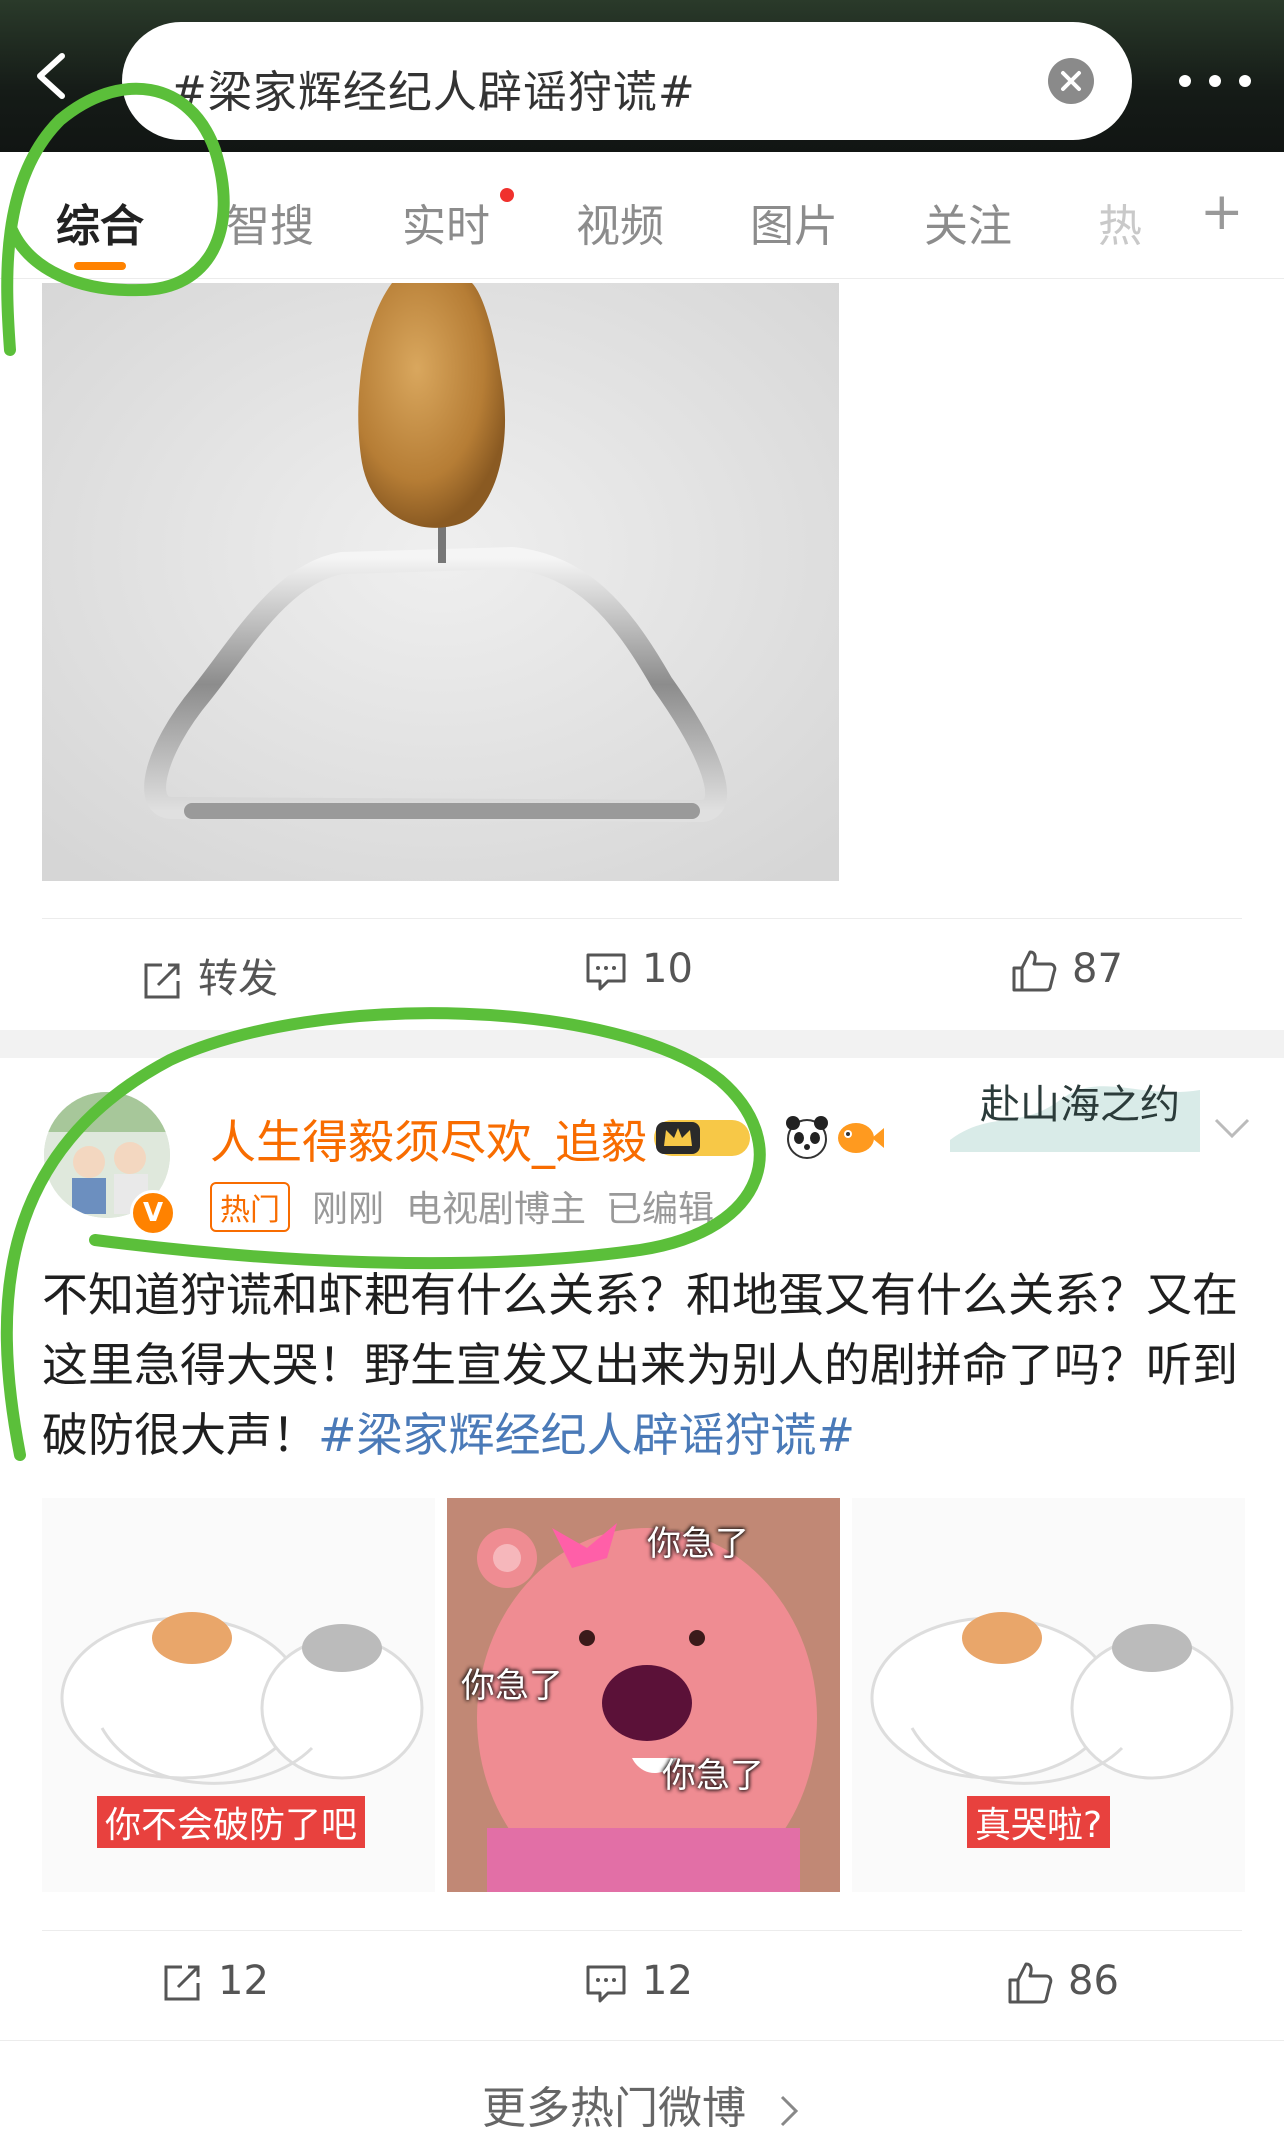 The height and width of the screenshot is (2146, 1284). Describe the element at coordinates (660, 1209) in the screenshot. I see `edited-label: 已编辑` at that location.